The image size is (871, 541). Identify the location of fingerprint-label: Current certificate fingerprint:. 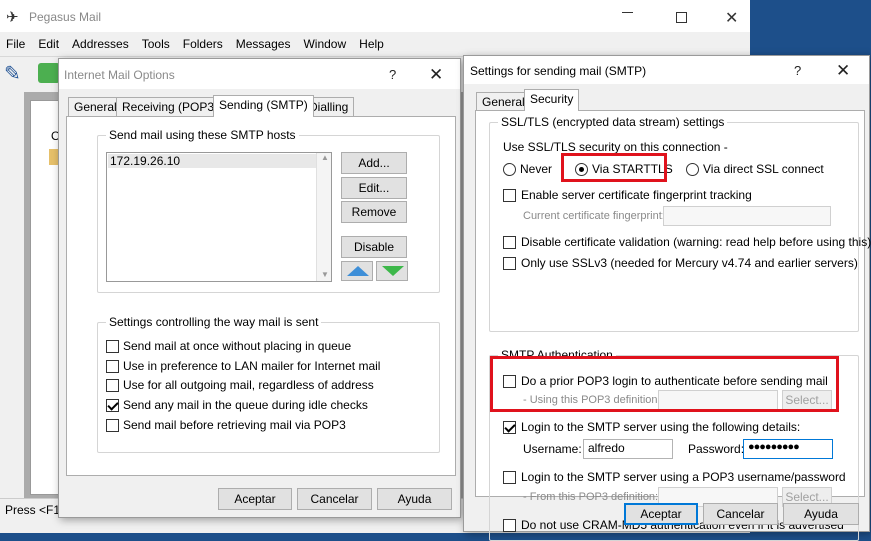
(594, 216).